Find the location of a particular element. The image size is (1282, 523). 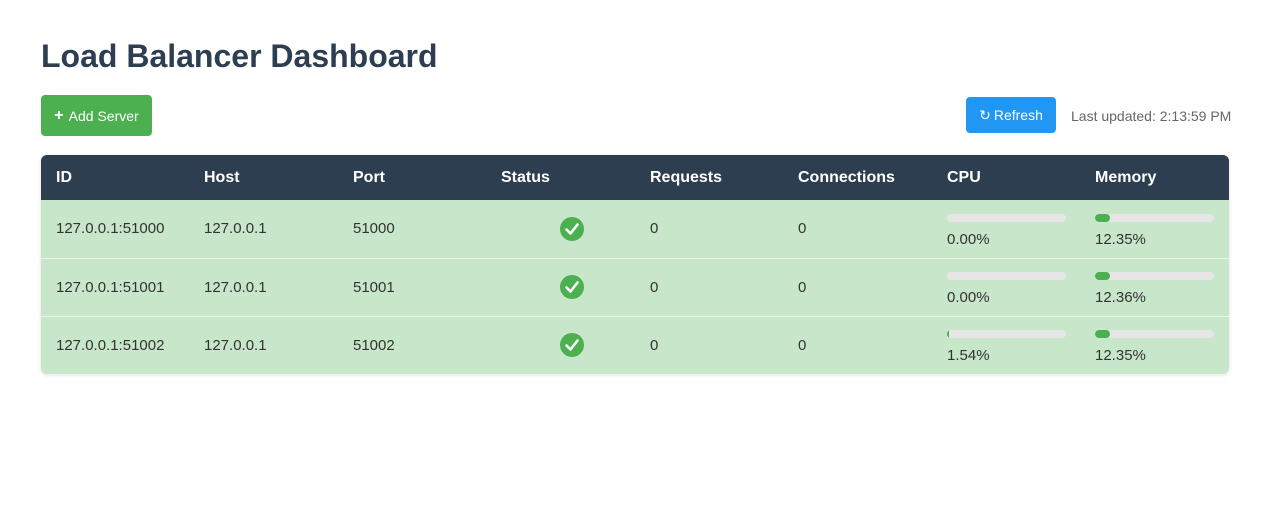

port-cell: 51002 is located at coordinates (374, 345).